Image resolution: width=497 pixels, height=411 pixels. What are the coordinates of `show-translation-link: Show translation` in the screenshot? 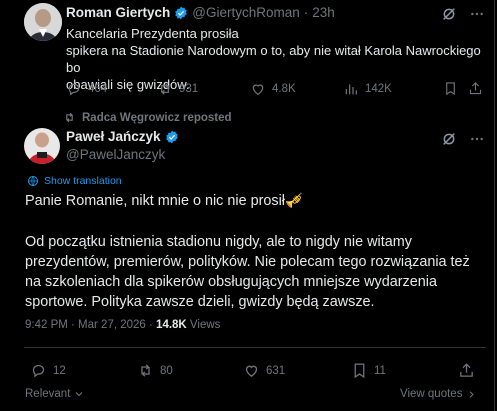 It's located at (74, 181).